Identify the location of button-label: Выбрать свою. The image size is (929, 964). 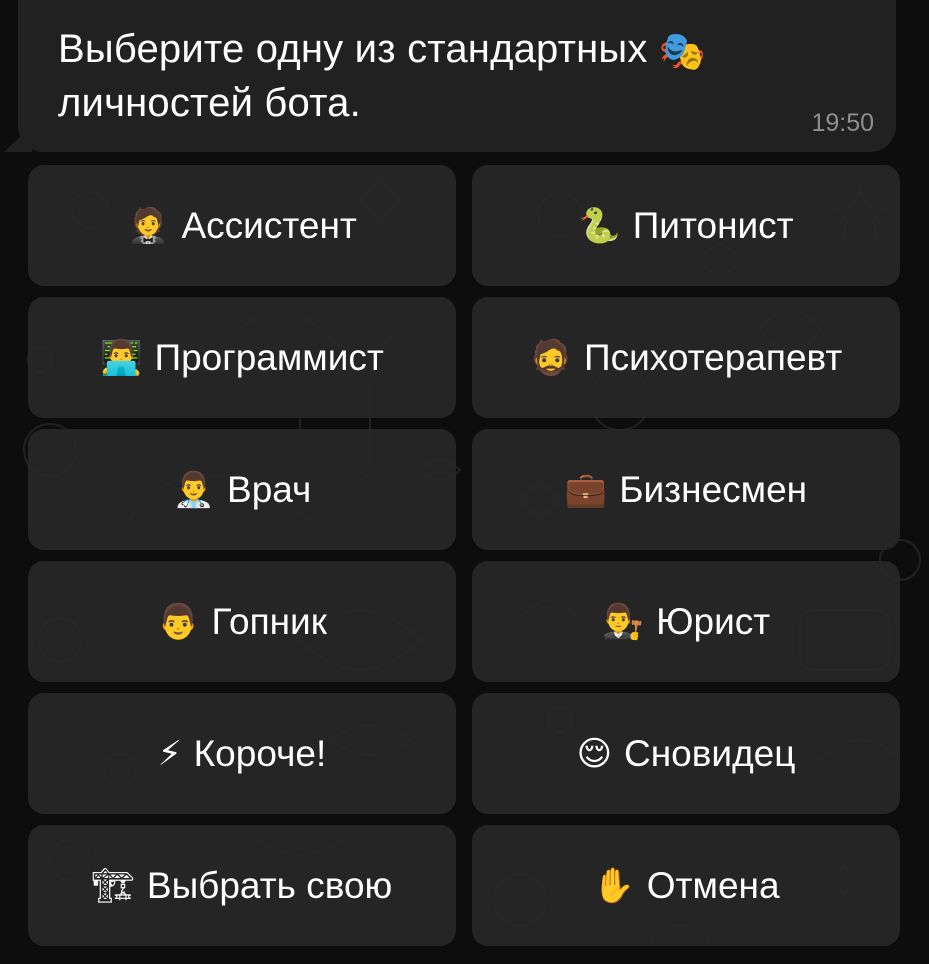
(269, 885).